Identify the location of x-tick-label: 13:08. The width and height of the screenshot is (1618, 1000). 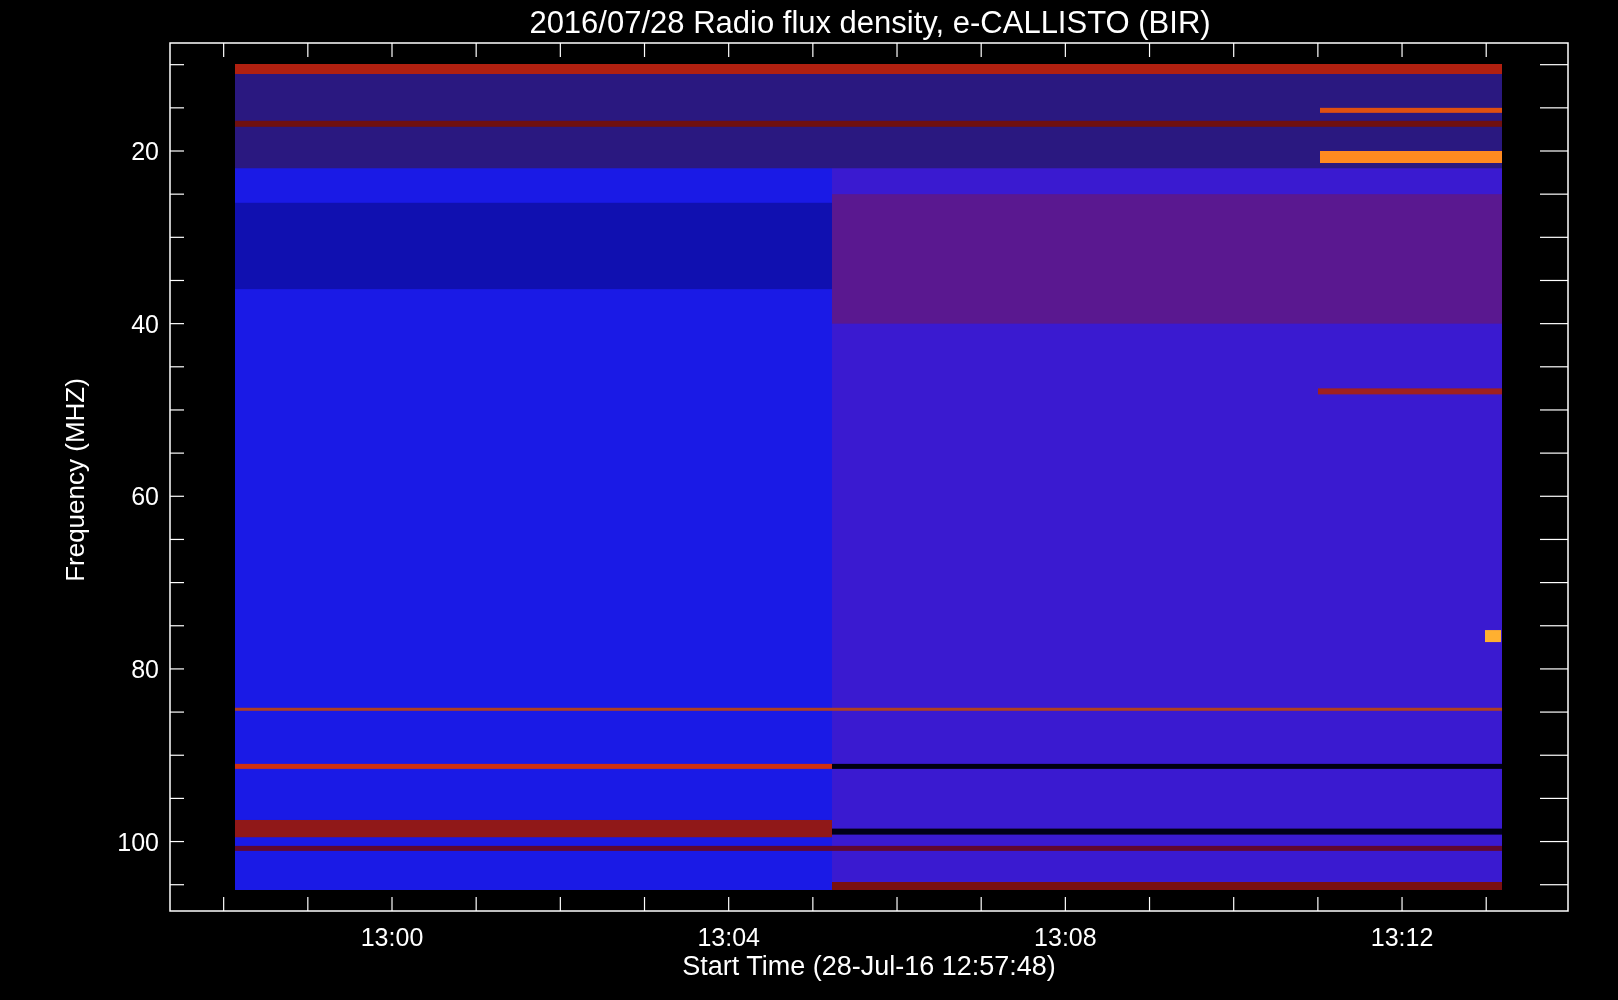
(1065, 937).